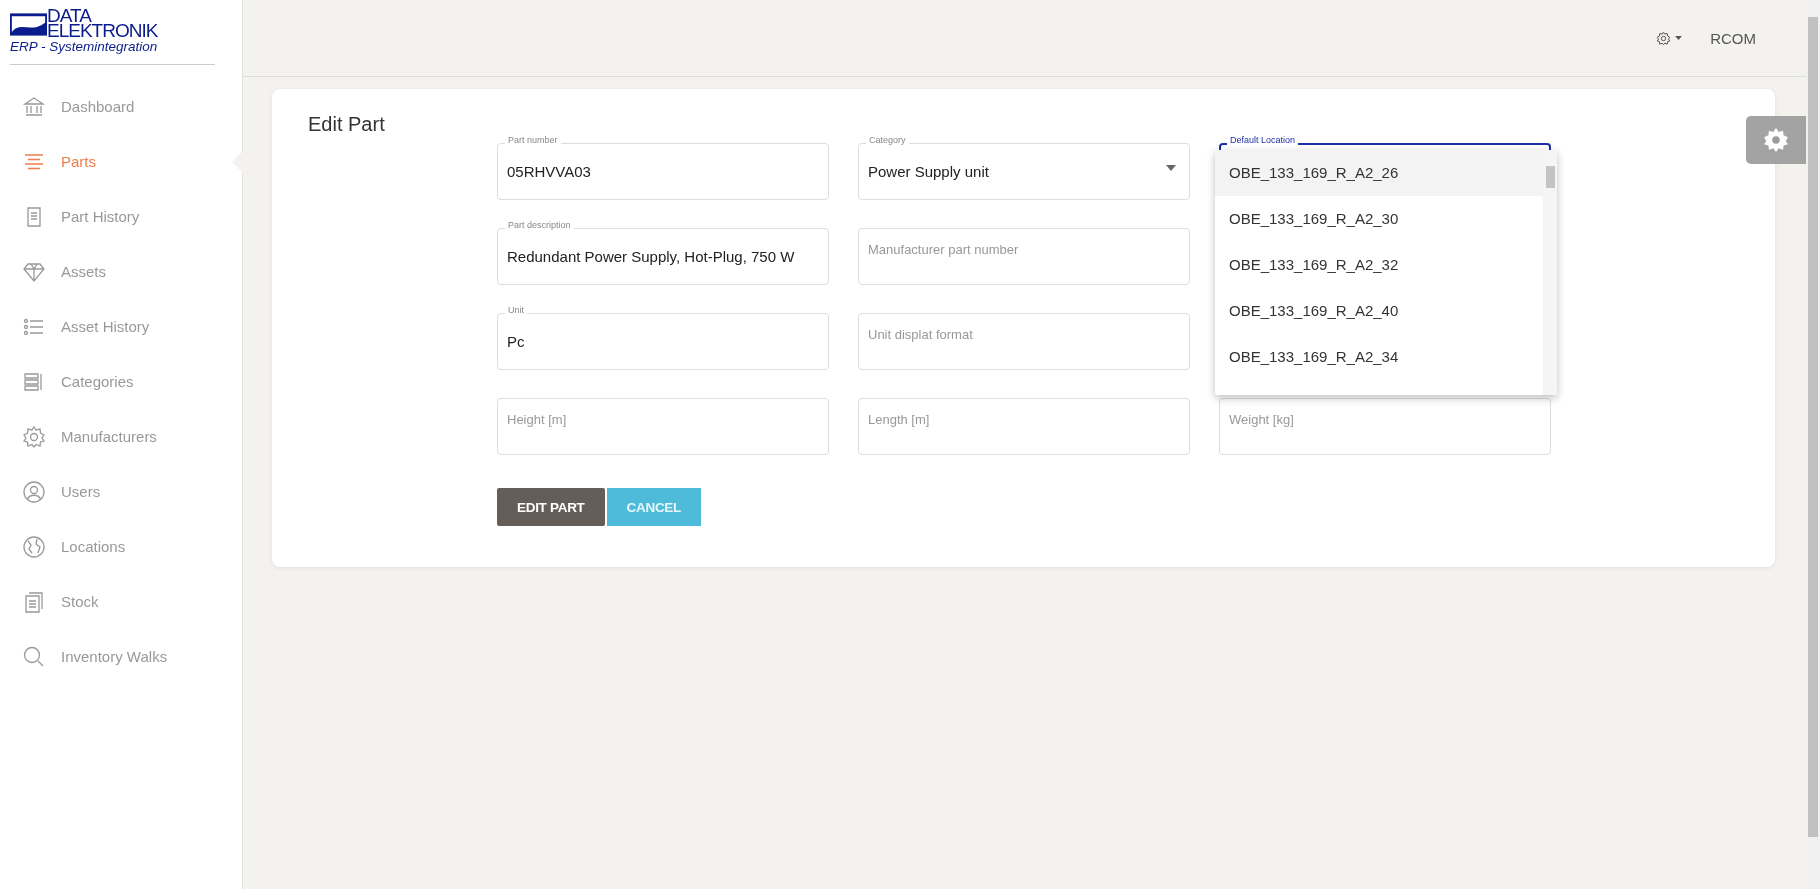  I want to click on page-title: Edit Part, so click(347, 124).